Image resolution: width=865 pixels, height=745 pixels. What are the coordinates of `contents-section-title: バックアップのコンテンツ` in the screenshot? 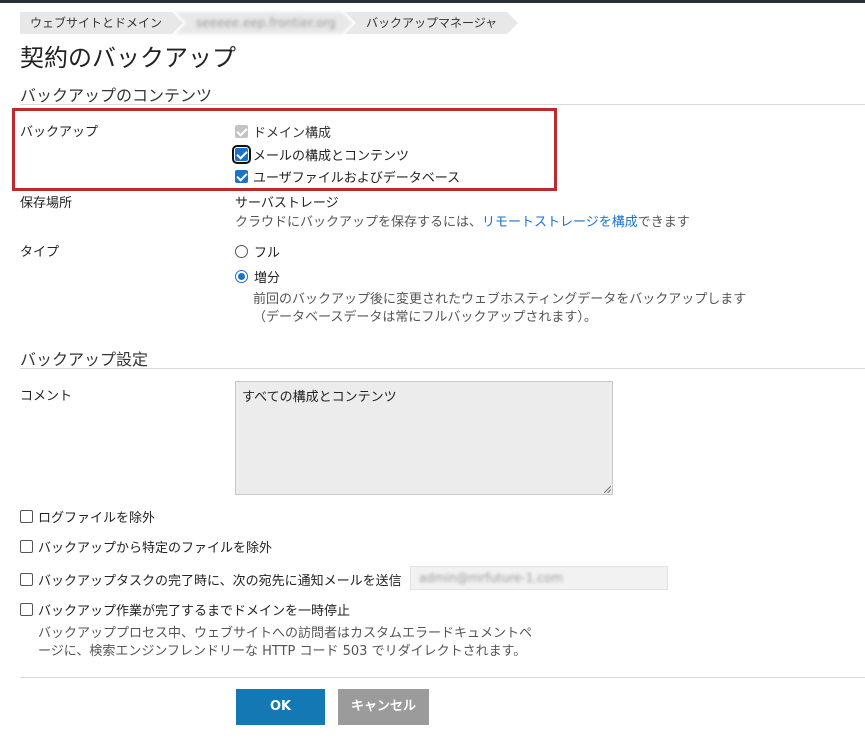 It's located at (116, 95).